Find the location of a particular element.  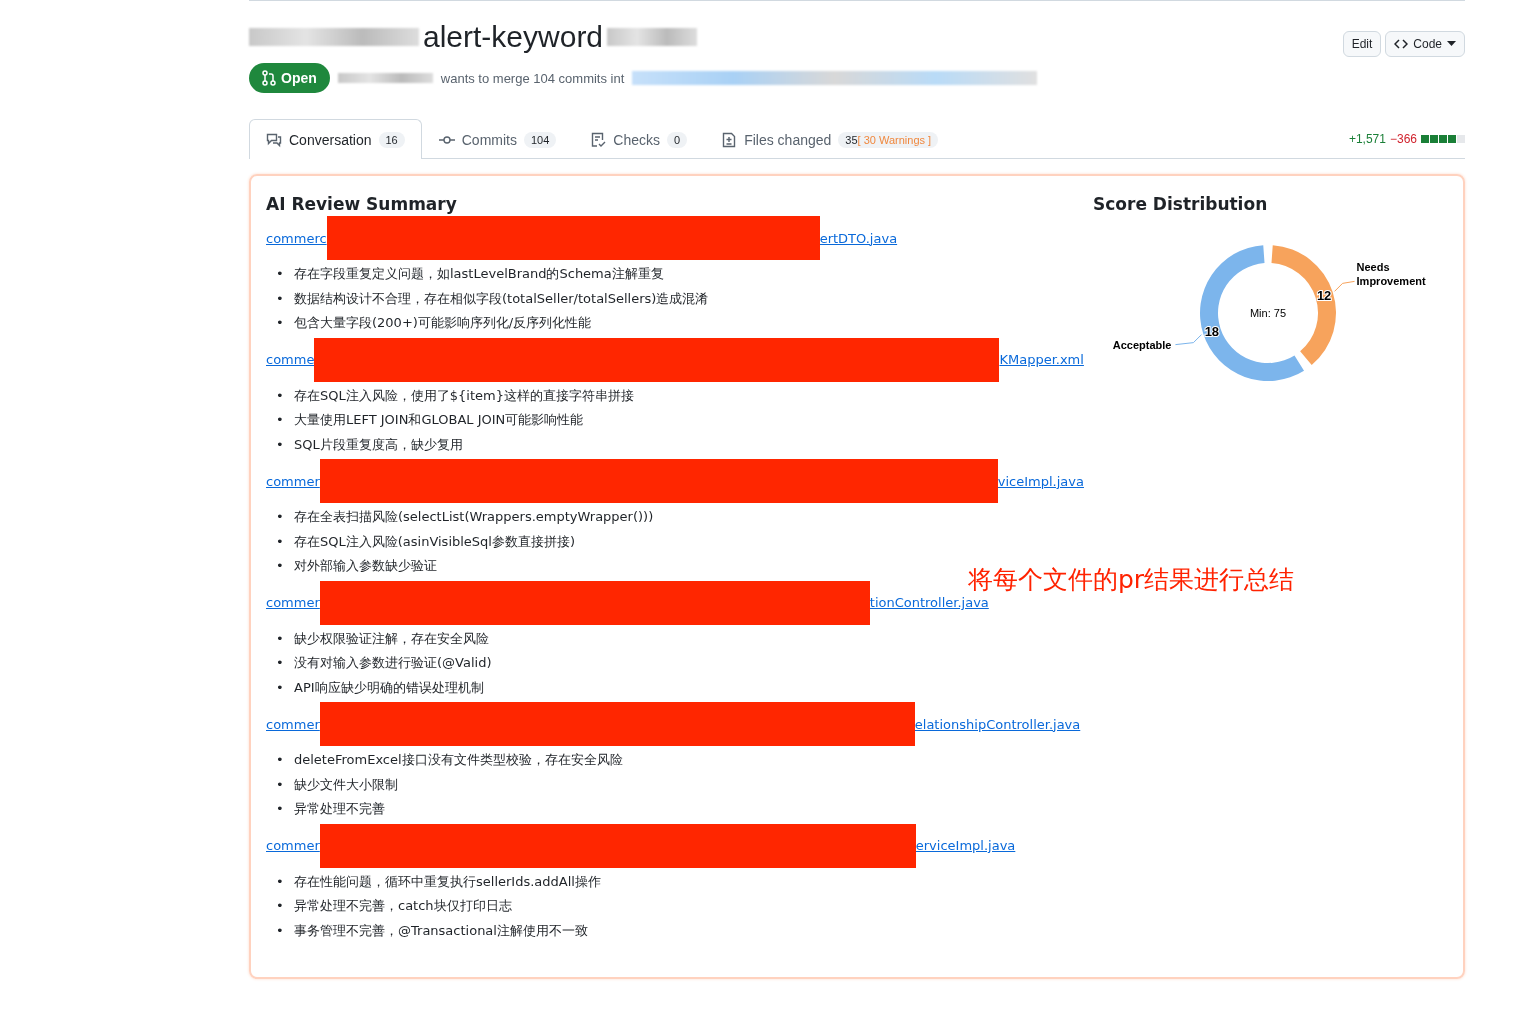

edit-button: Edit is located at coordinates (1362, 44).